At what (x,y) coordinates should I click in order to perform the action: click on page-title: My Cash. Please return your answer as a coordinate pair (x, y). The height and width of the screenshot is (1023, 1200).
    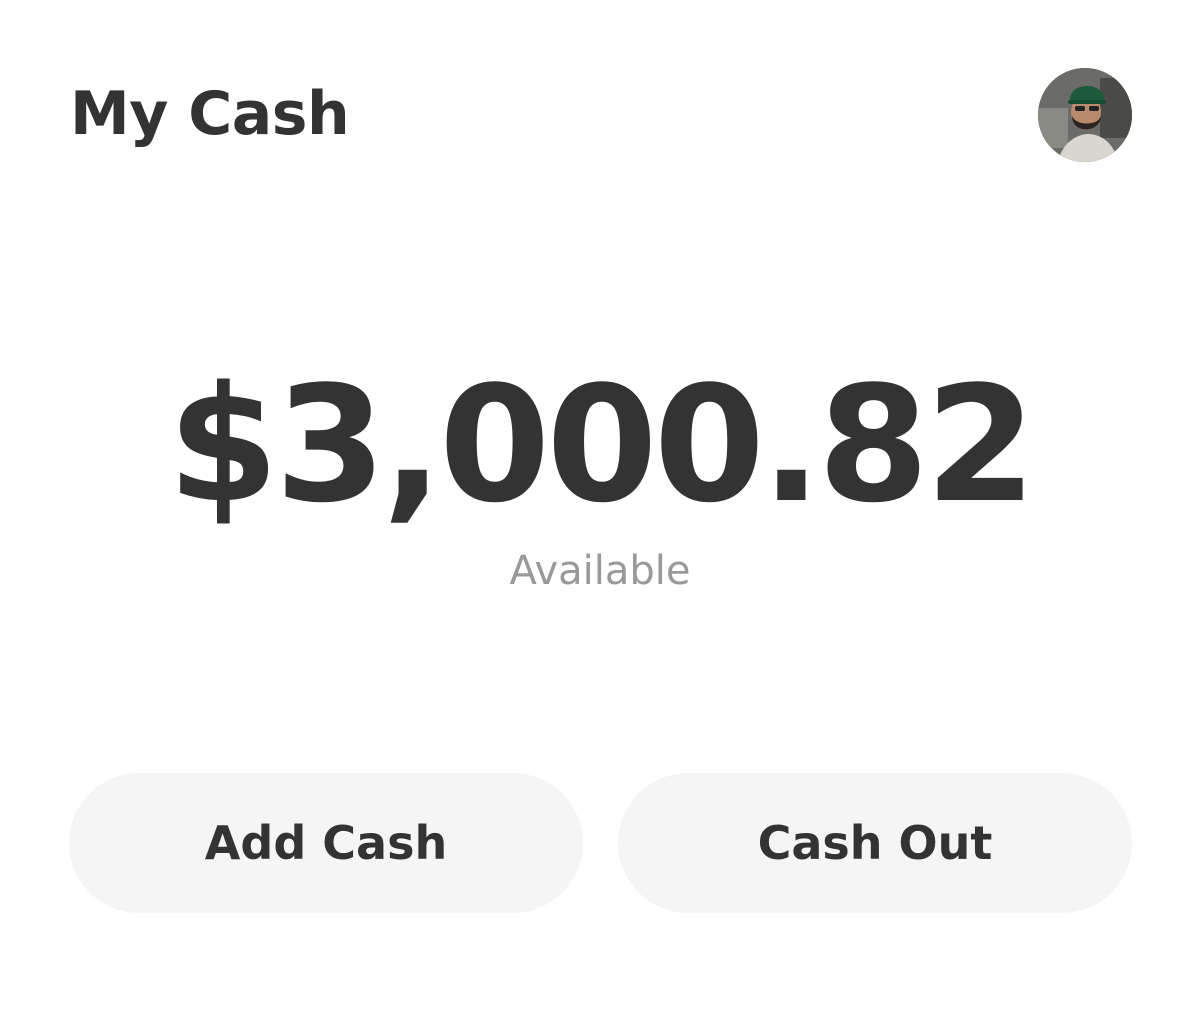
    Looking at the image, I should click on (210, 114).